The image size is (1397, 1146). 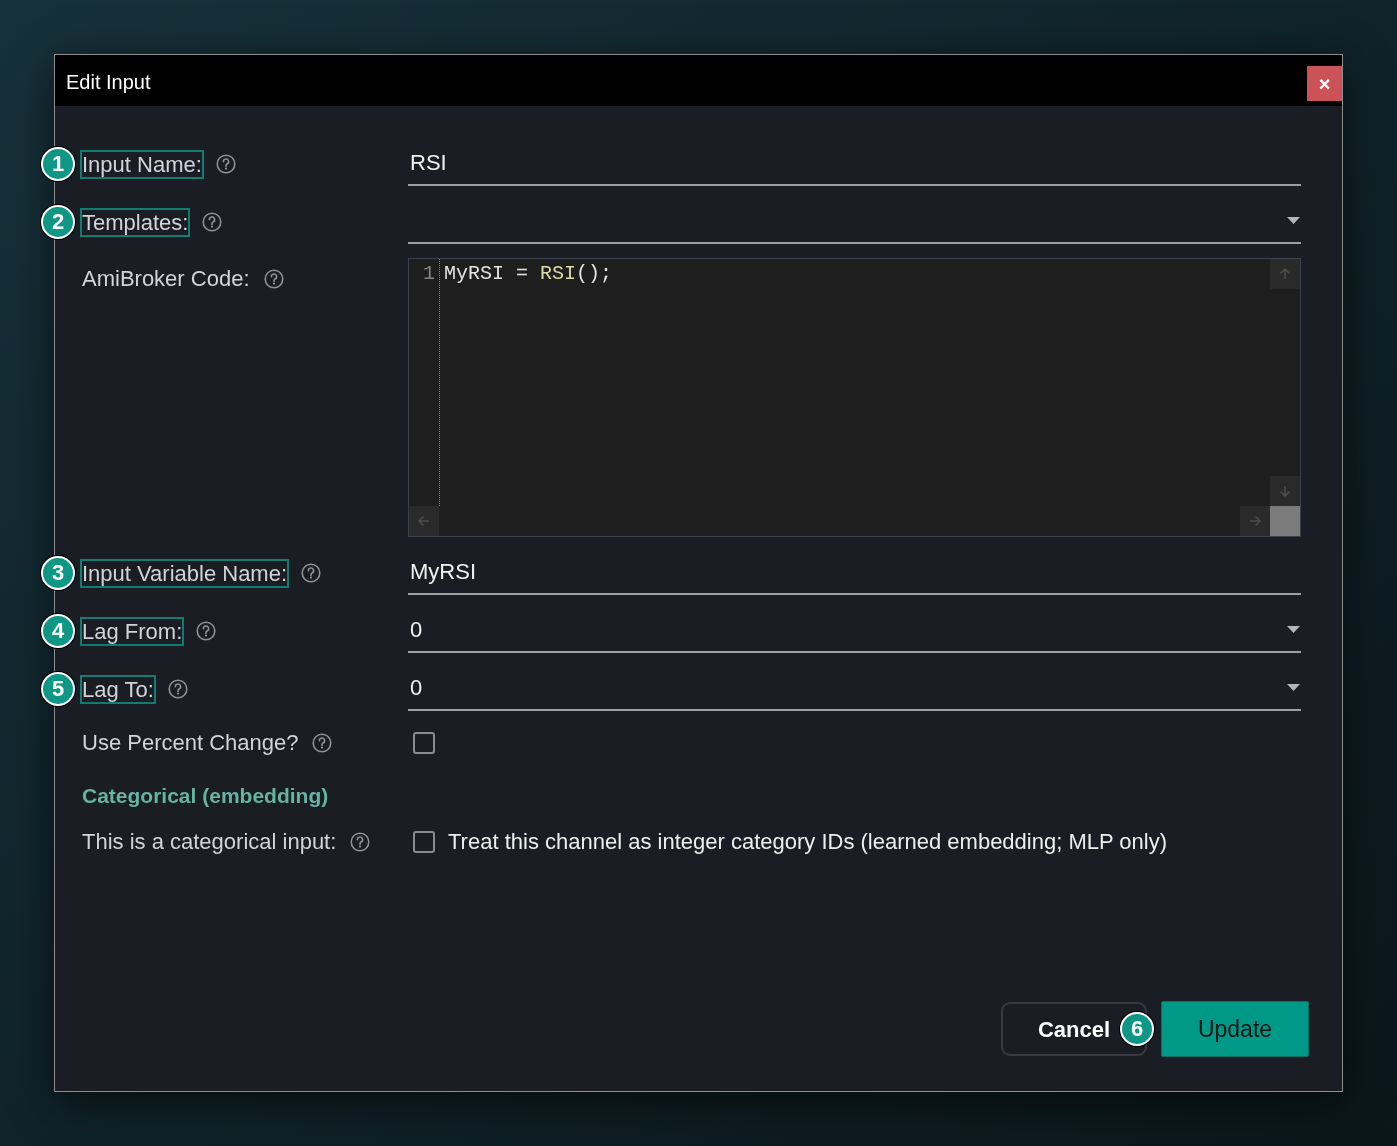 I want to click on field-label: Input Name:, so click(x=142, y=164).